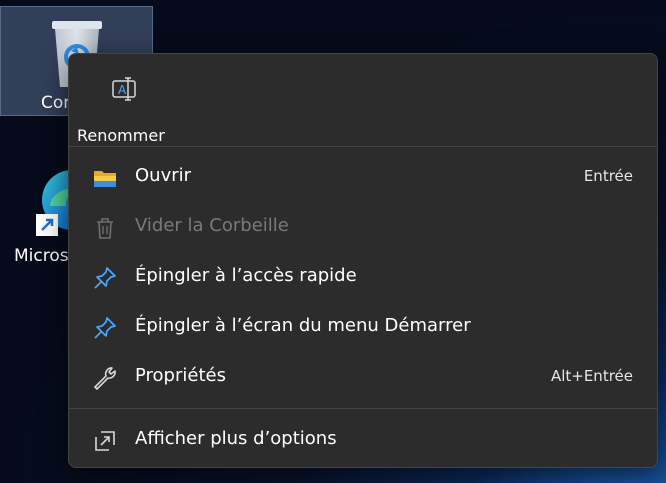 The image size is (666, 483). I want to click on recycle-bin-label: Cor, so click(56, 103).